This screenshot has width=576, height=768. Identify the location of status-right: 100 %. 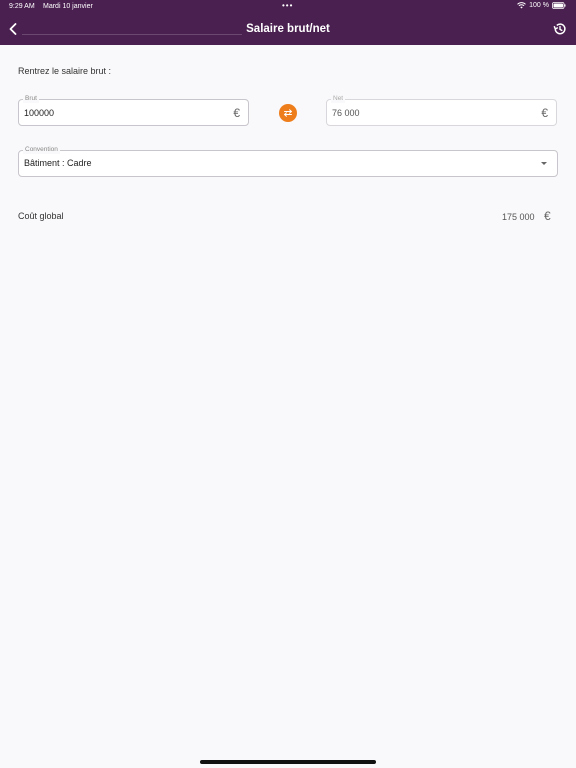
(541, 5).